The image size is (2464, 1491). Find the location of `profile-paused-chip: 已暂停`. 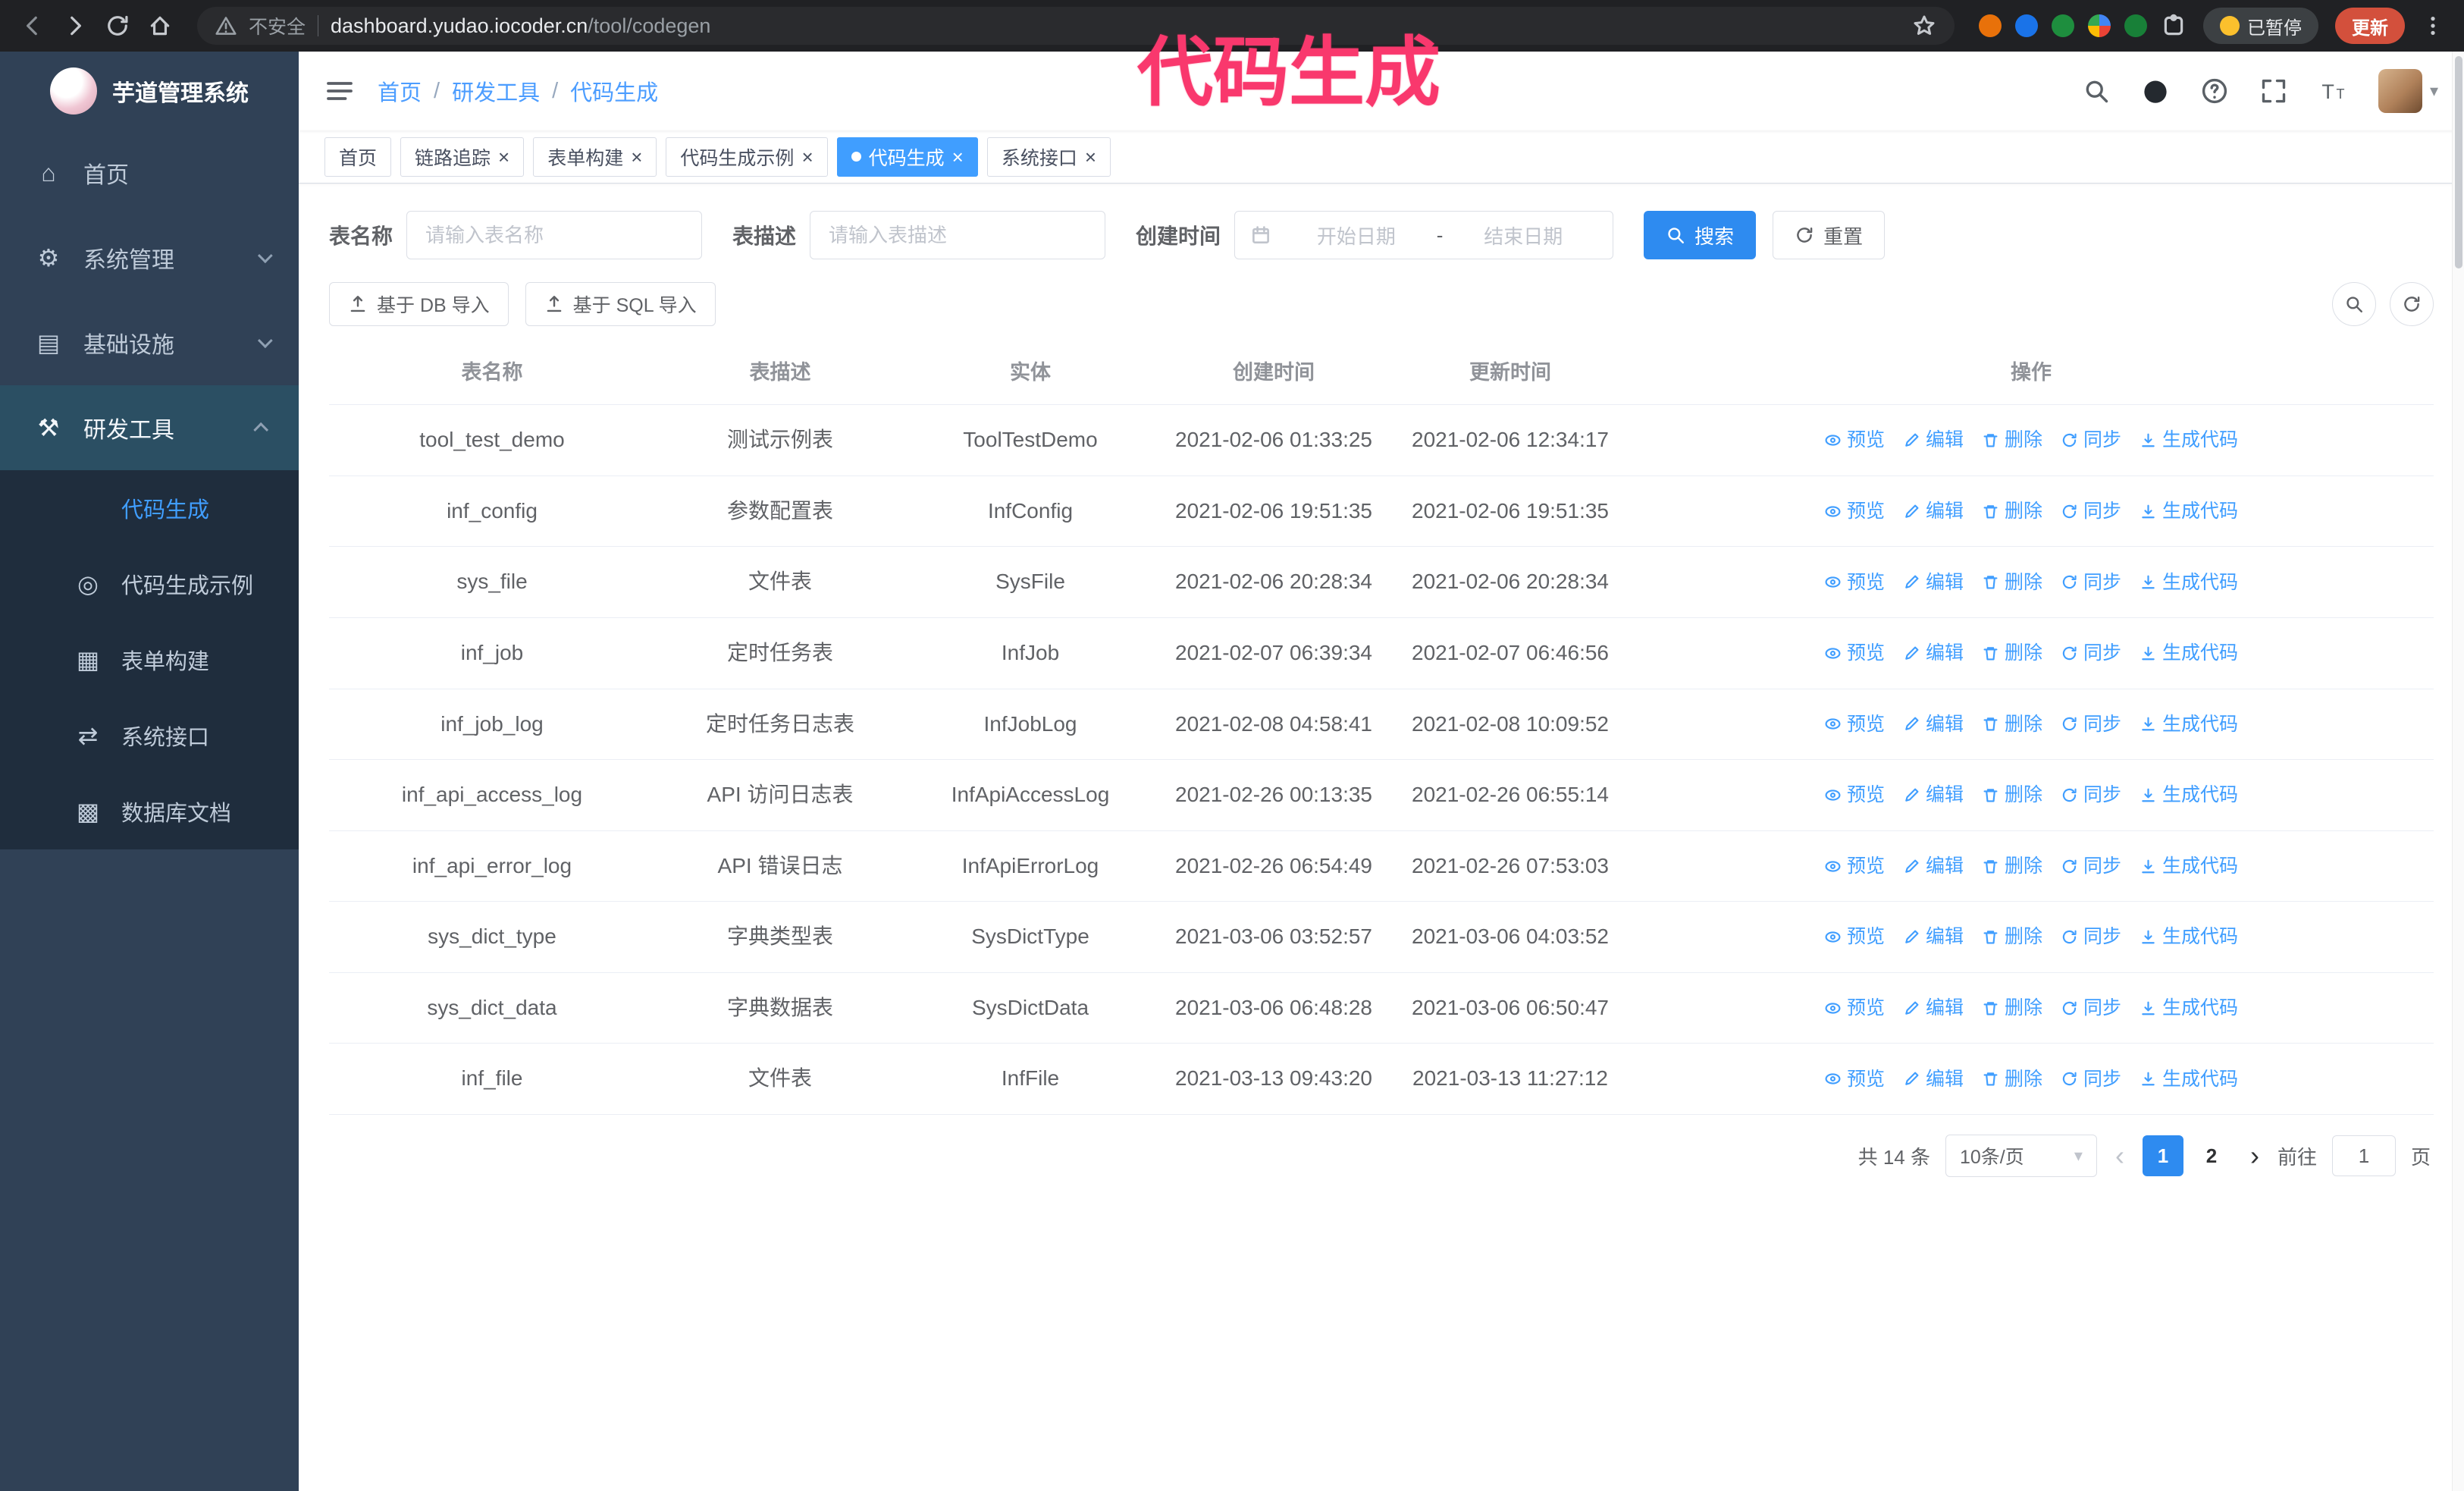

profile-paused-chip: 已暂停 is located at coordinates (2260, 26).